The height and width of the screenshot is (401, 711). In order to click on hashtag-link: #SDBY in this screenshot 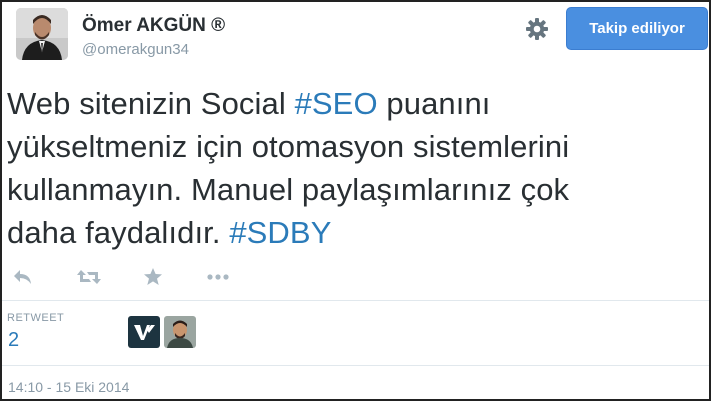, I will do `click(280, 232)`.